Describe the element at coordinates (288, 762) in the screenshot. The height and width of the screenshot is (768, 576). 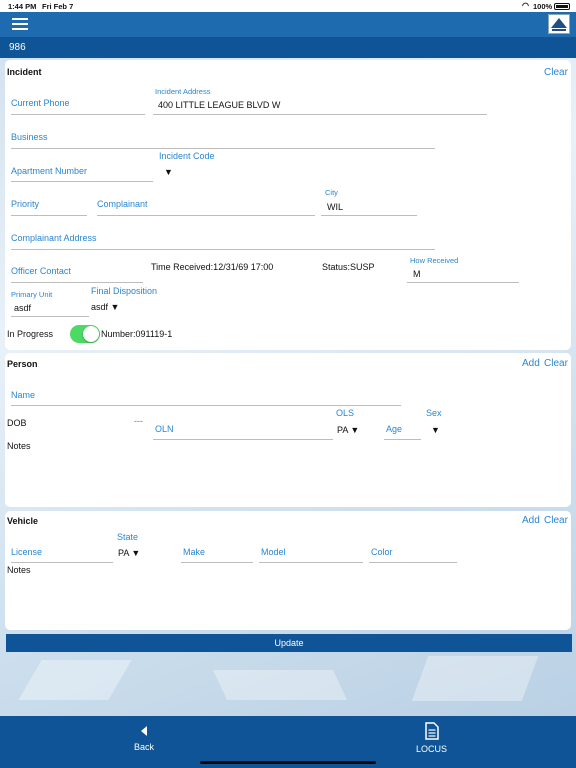
I see `home-indicator` at that location.